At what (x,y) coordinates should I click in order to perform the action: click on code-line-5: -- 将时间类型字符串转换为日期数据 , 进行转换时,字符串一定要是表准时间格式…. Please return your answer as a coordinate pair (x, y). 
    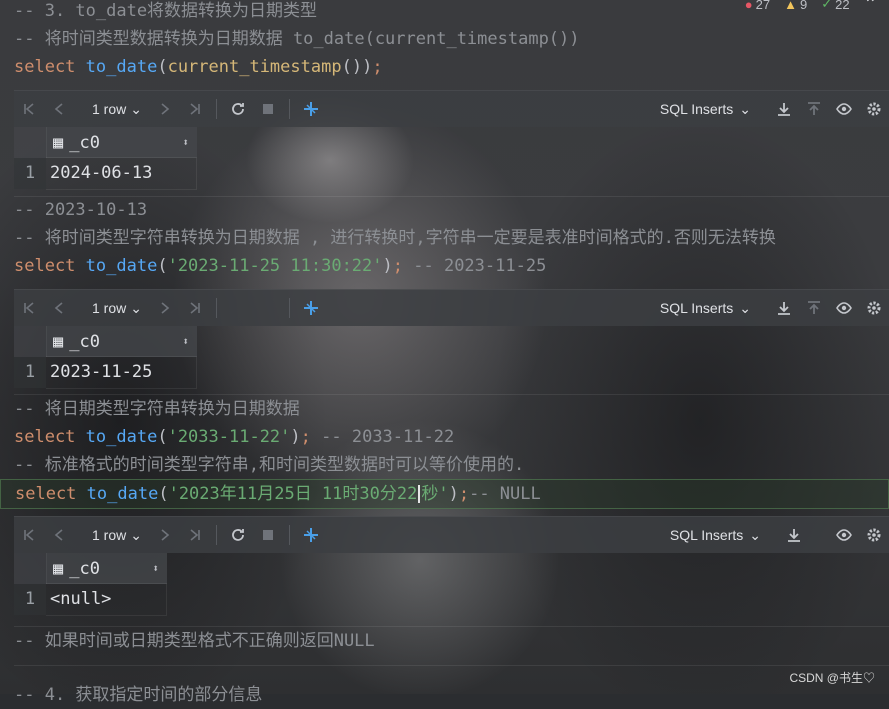
    Looking at the image, I should click on (444, 238).